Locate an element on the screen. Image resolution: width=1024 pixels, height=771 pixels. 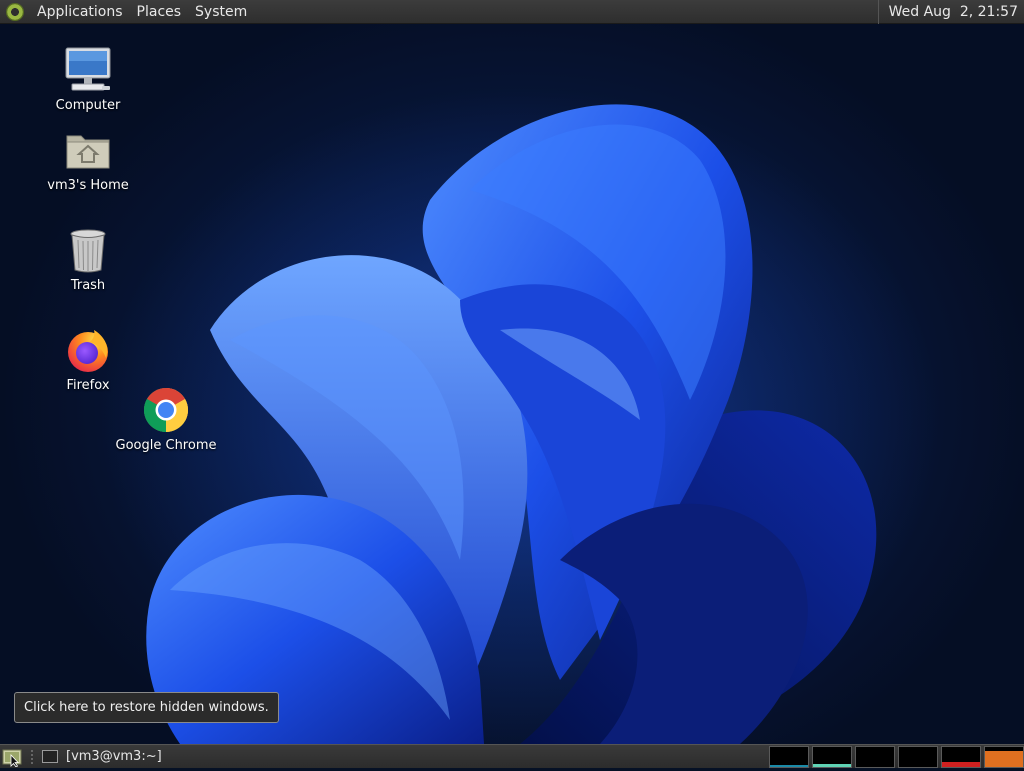
desktop-icon-label: Google Chrome is located at coordinates (166, 445).